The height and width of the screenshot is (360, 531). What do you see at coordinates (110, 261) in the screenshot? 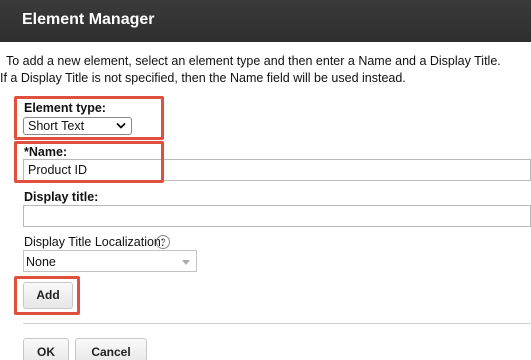
I see `localization-dropdown: None` at bounding box center [110, 261].